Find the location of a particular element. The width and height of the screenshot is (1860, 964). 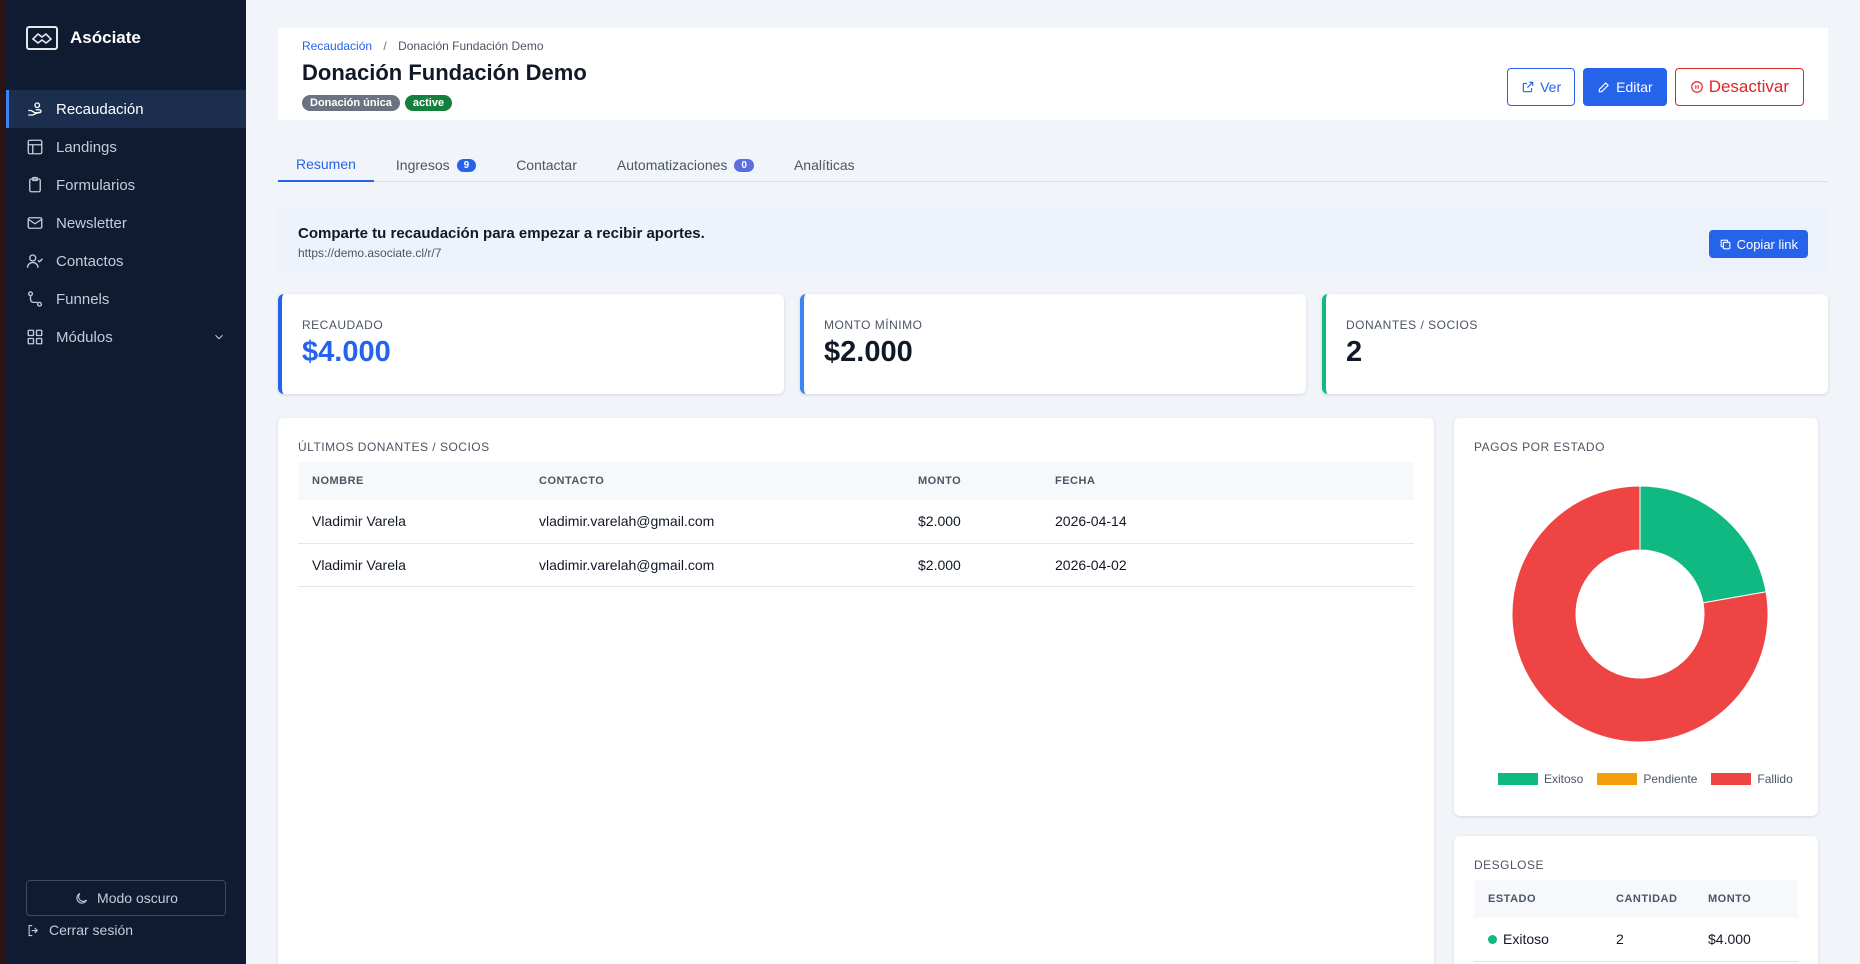

mail-icon is located at coordinates (35, 223).